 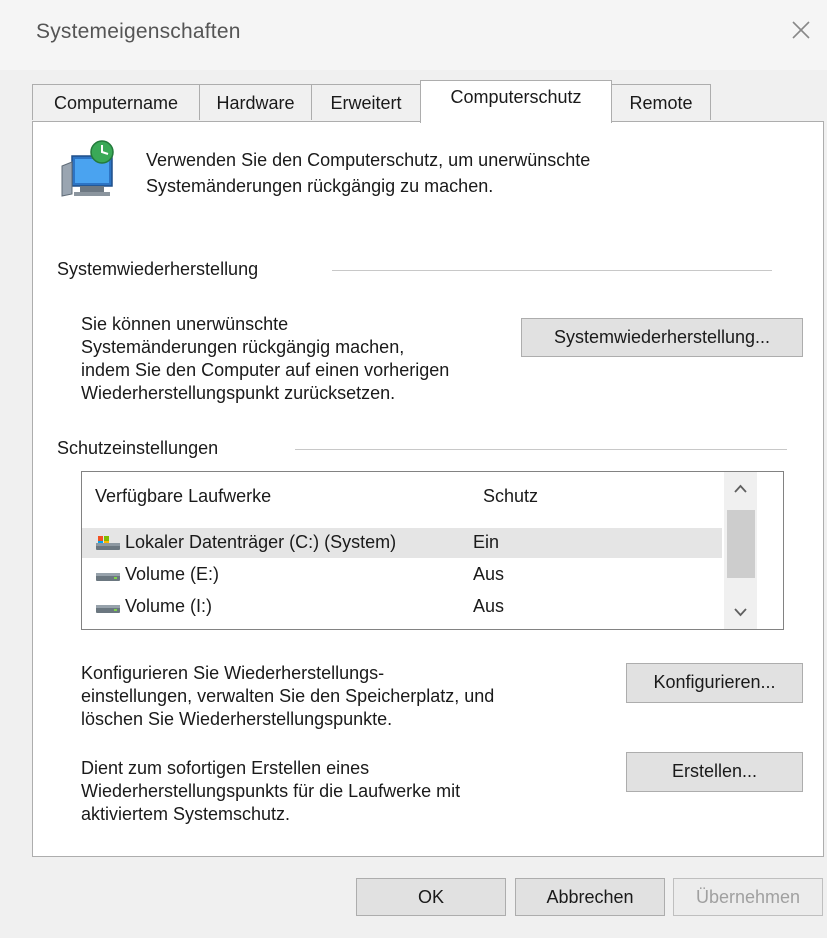 What do you see at coordinates (142, 448) in the screenshot?
I see `protection-group-label: Schutzeinstellungen` at bounding box center [142, 448].